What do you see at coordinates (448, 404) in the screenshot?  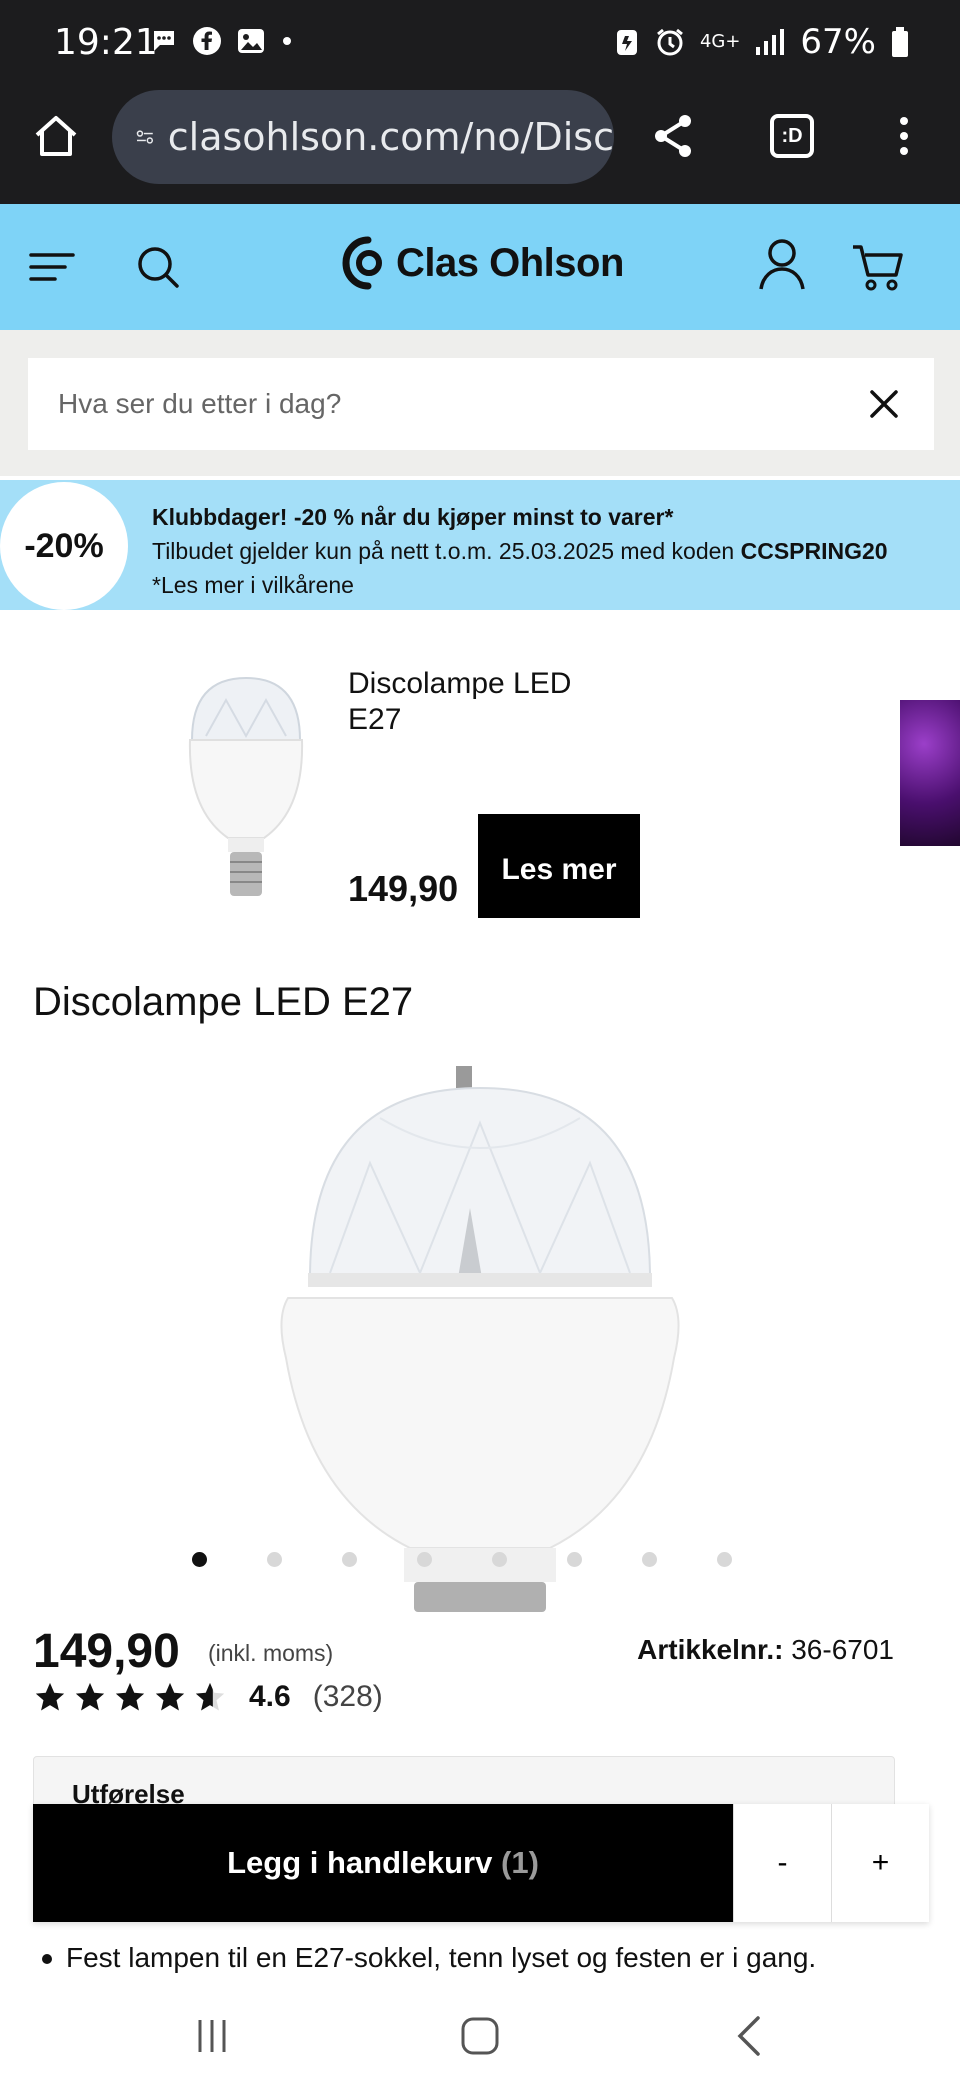 I see `search-input` at bounding box center [448, 404].